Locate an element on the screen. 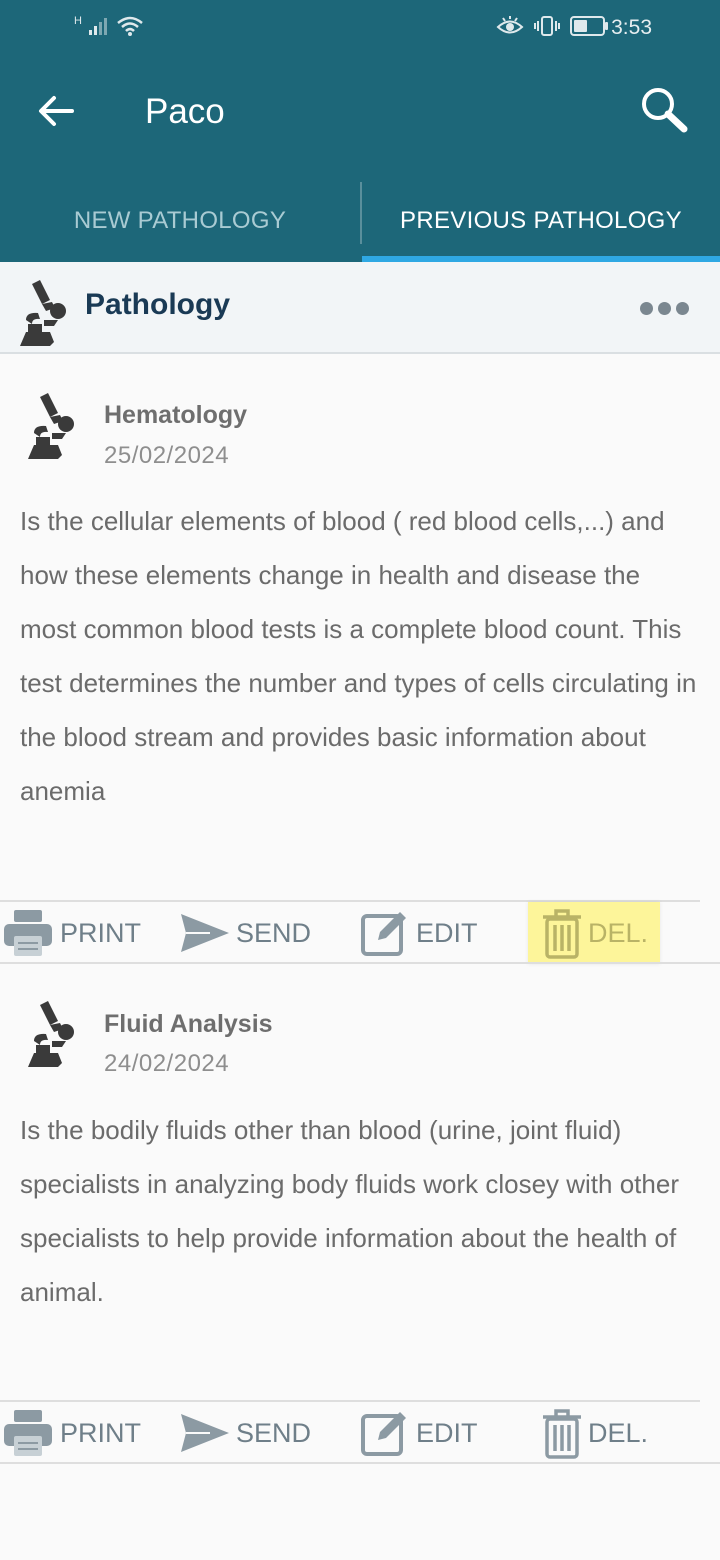 Image resolution: width=720 pixels, height=1560 pixels. section-title: Pathology is located at coordinates (158, 304).